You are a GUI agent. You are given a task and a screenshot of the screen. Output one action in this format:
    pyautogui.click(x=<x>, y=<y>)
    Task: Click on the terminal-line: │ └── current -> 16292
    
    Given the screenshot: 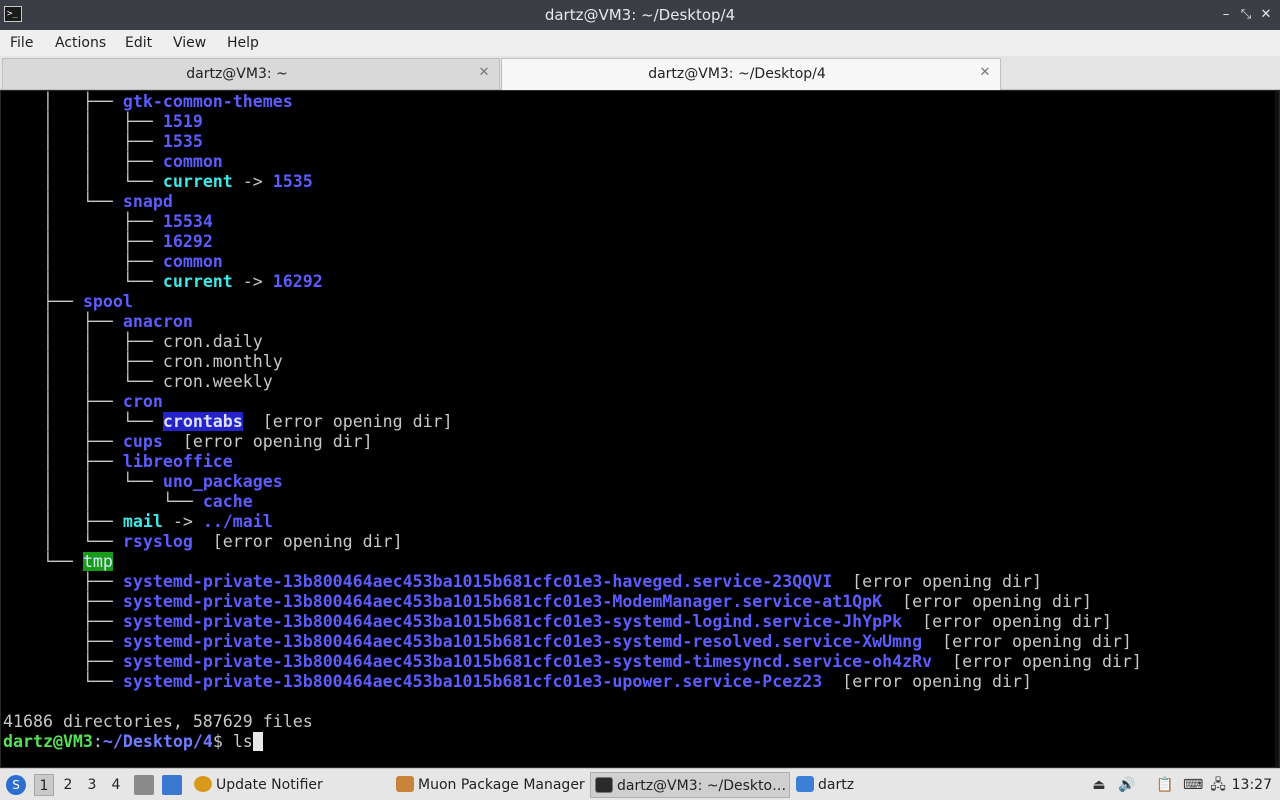 What is the action you would take?
    pyautogui.click(x=572, y=282)
    